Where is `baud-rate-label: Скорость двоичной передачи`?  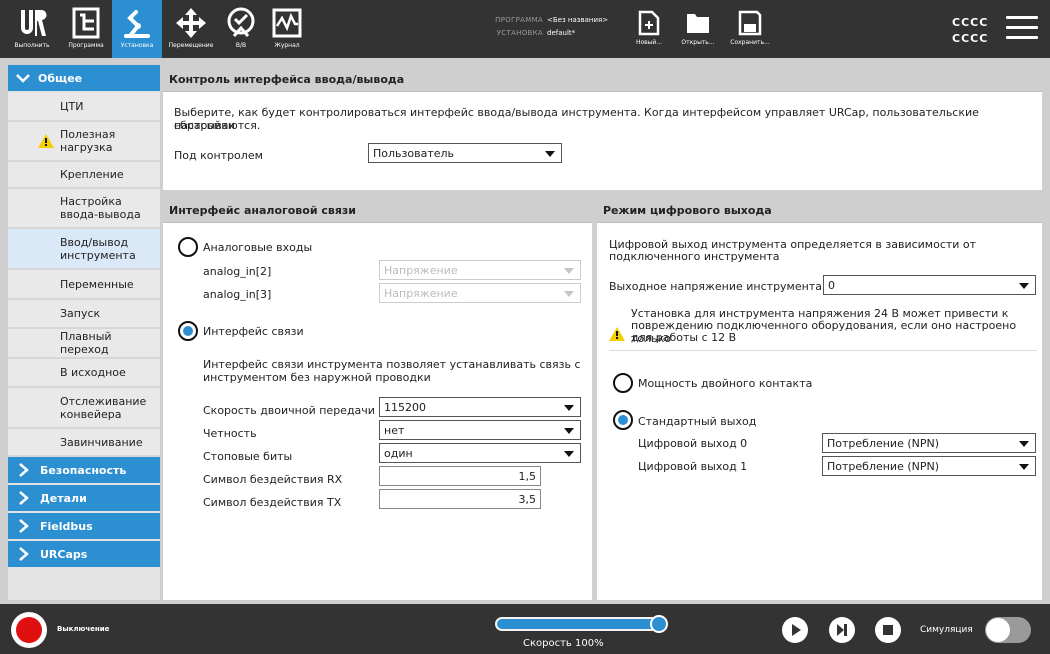 baud-rate-label: Скорость двоичной передачи is located at coordinates (289, 410).